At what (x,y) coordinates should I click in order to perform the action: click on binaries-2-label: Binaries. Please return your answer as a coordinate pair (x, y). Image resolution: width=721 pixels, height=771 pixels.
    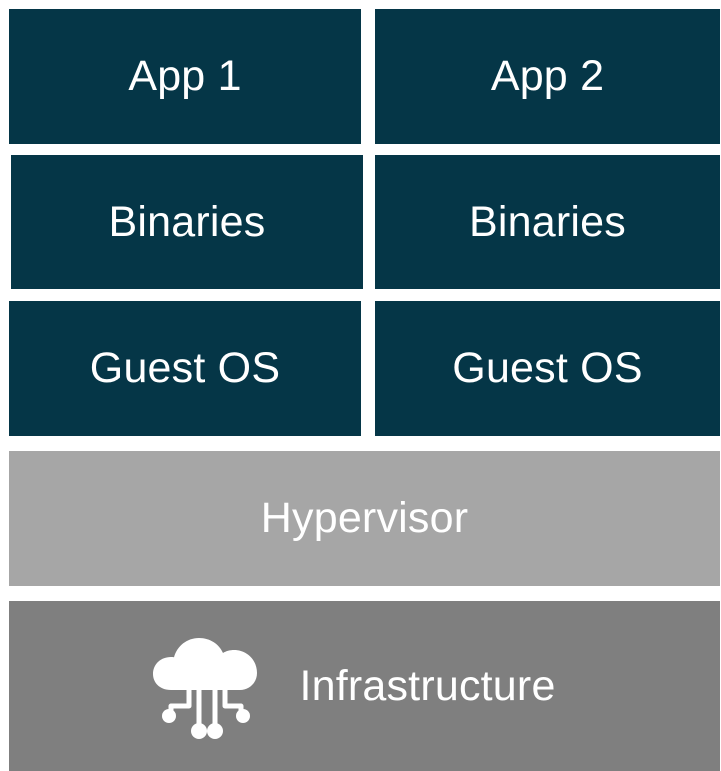
    Looking at the image, I should click on (547, 221).